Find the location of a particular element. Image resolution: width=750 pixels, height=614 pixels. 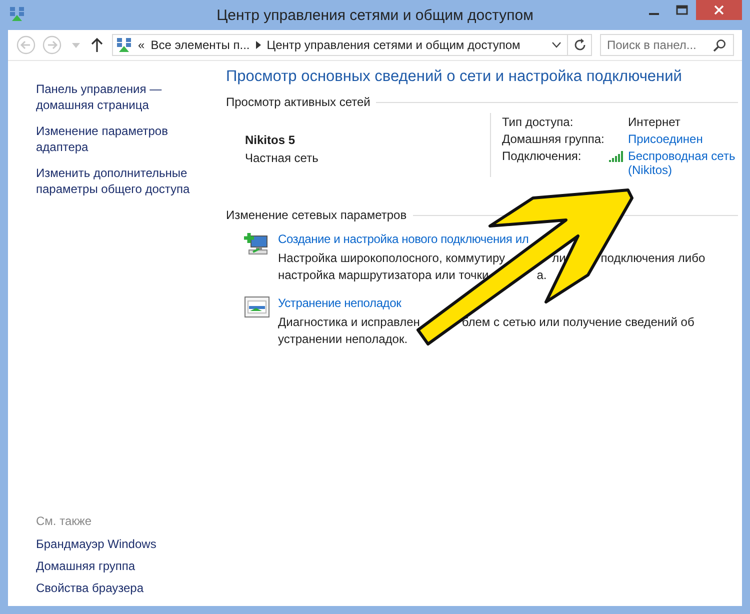

see-also-link: Домашняя группа is located at coordinates (127, 566).